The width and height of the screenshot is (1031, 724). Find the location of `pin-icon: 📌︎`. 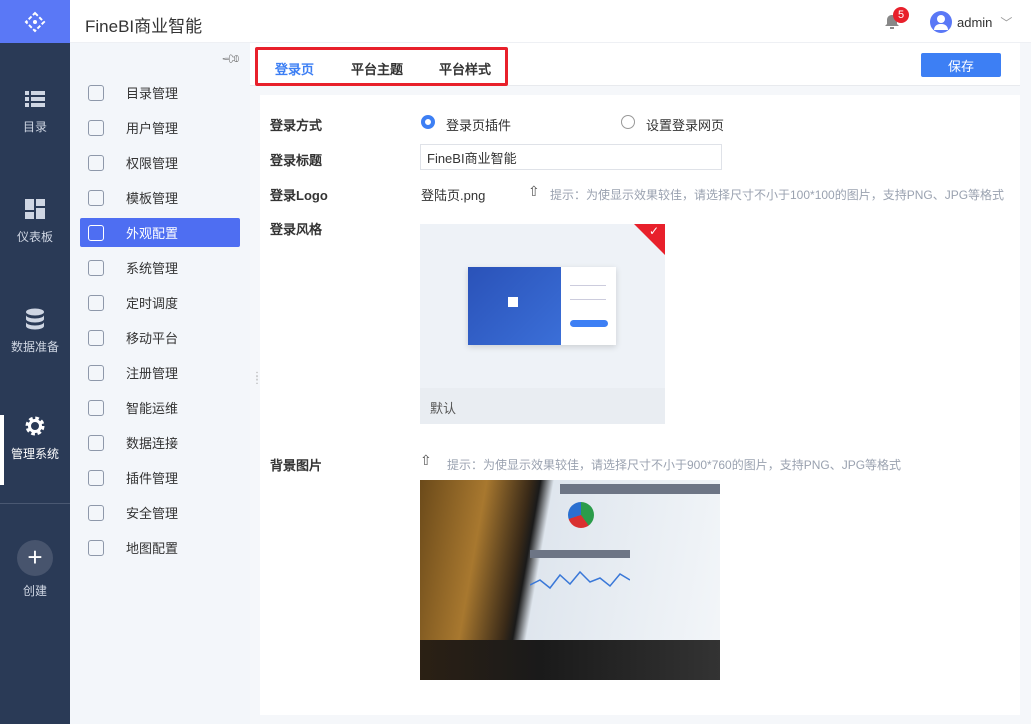

pin-icon: 📌︎ is located at coordinates (231, 59).